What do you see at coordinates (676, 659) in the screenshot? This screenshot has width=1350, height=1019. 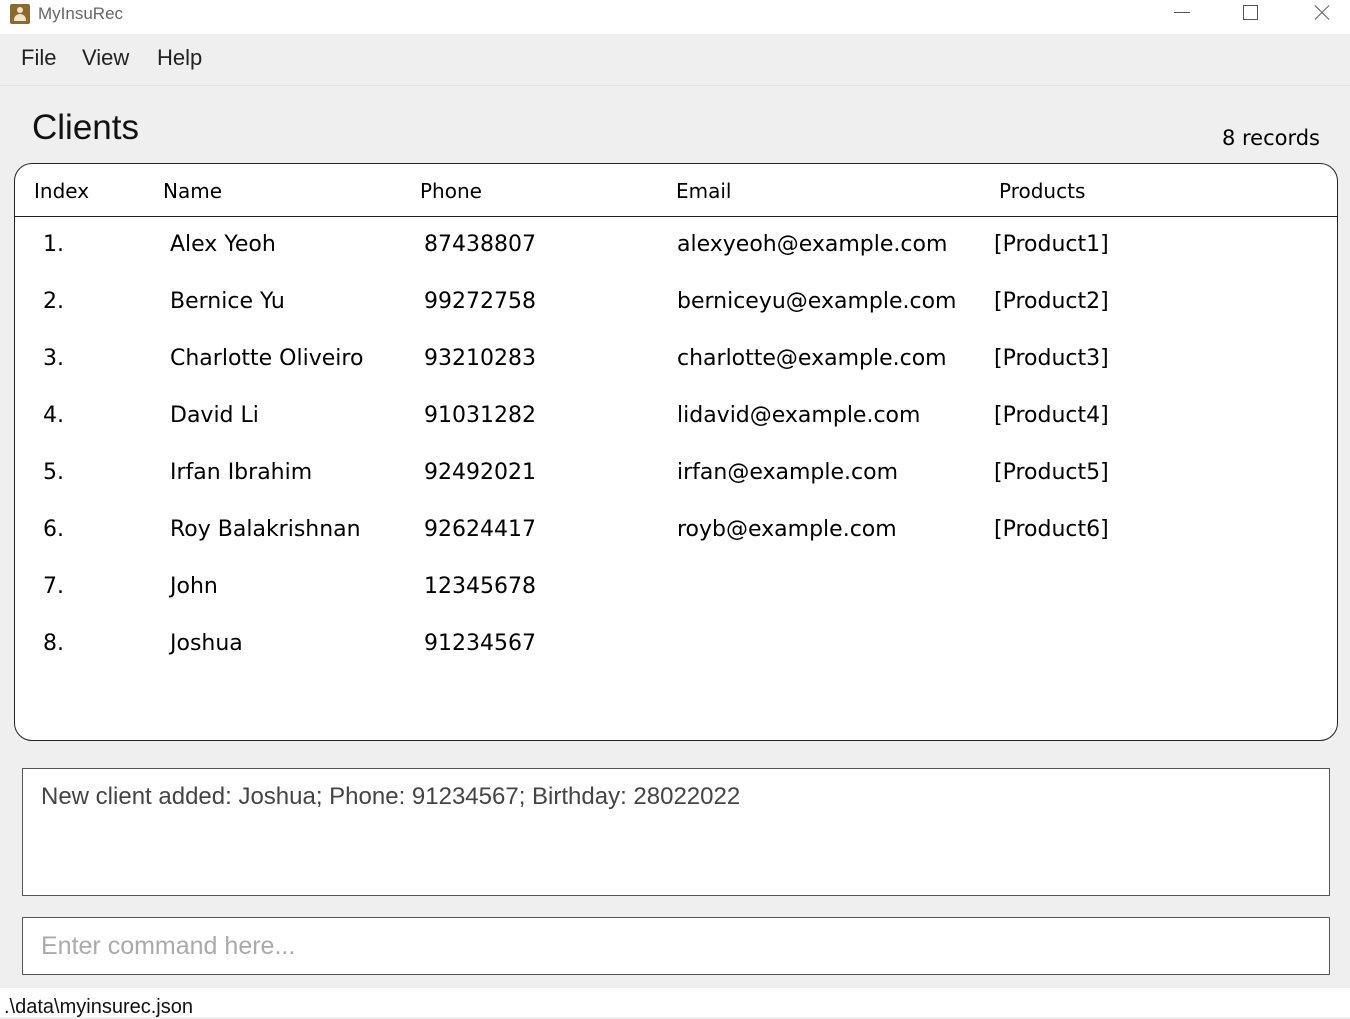 I see `table-row: 8. Joshua 91234567` at bounding box center [676, 659].